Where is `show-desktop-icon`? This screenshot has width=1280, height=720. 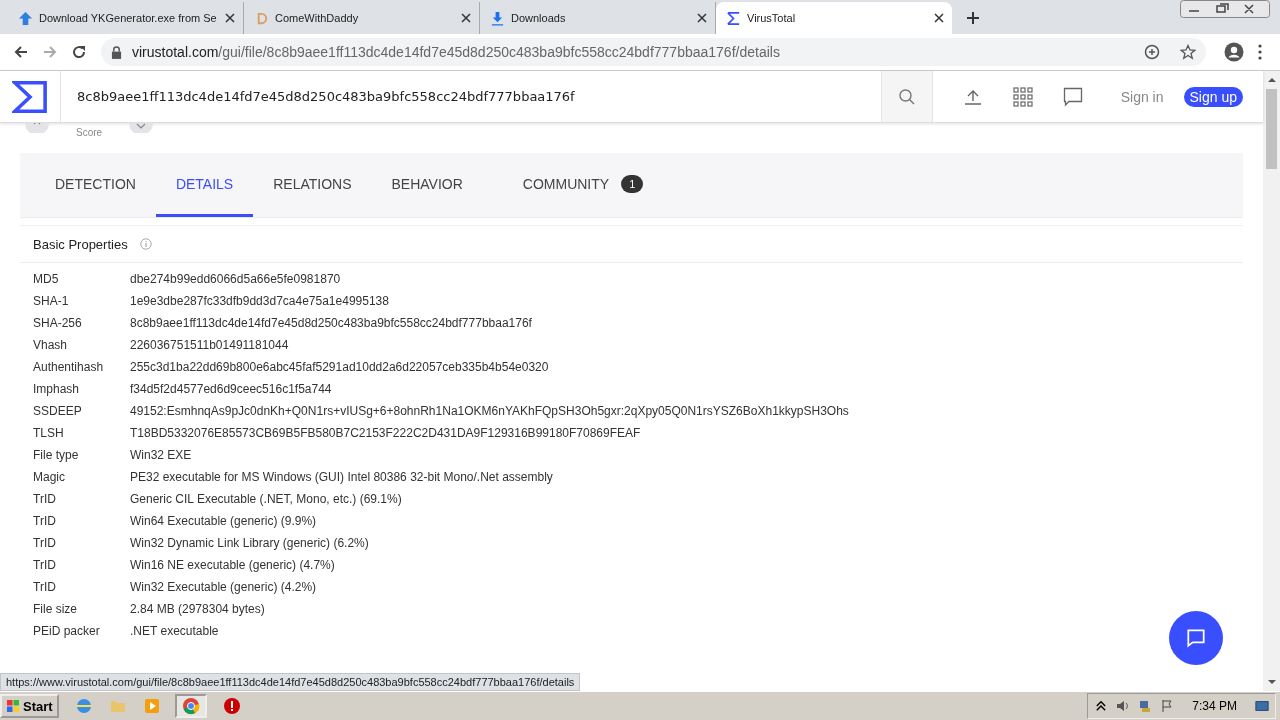 show-desktop-icon is located at coordinates (1262, 706).